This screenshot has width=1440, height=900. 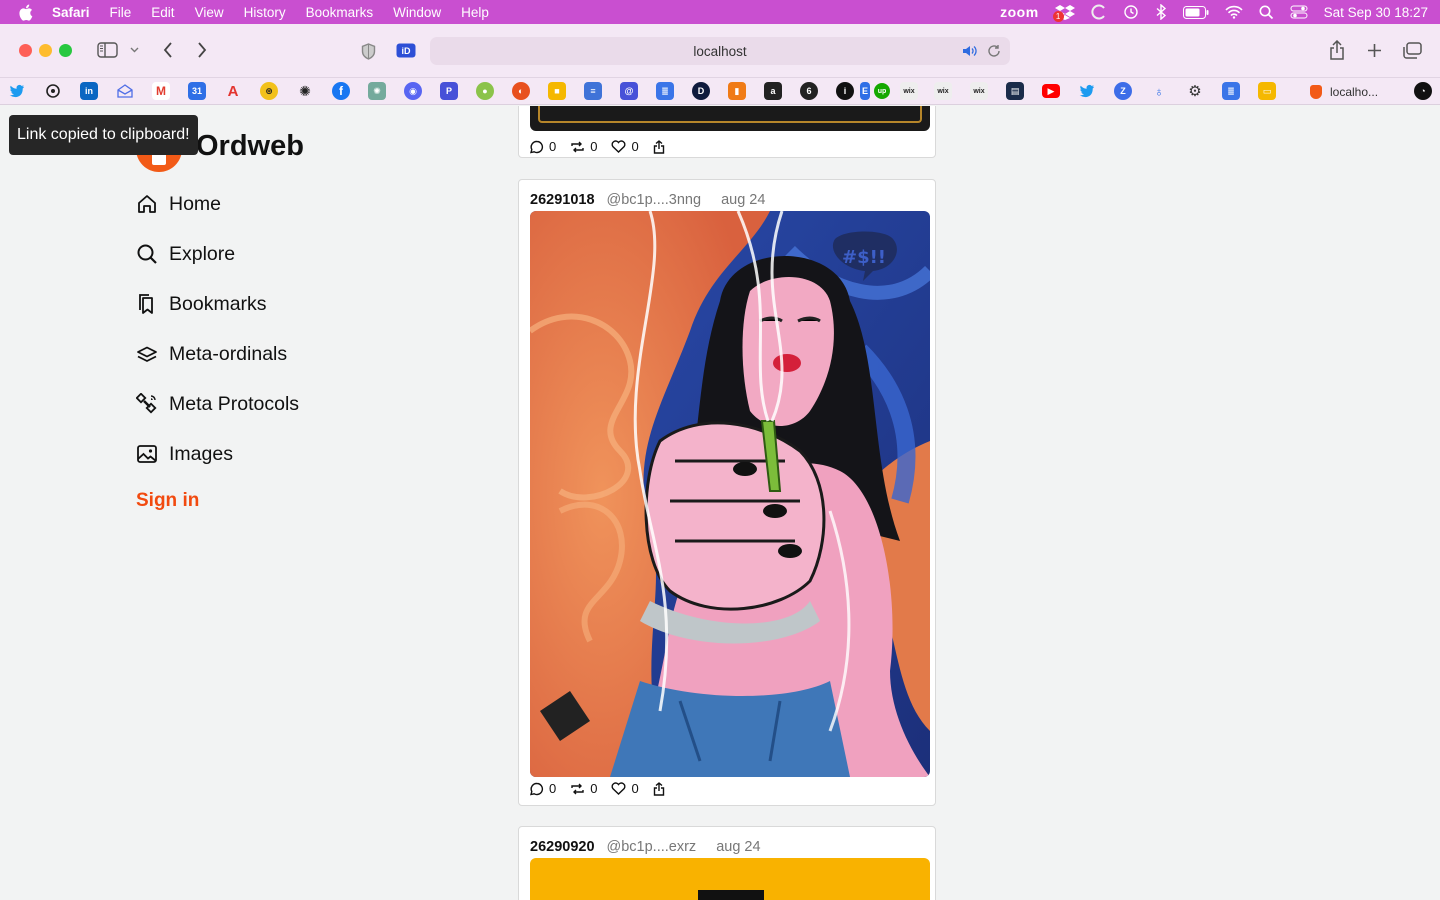 What do you see at coordinates (979, 91) in the screenshot?
I see `wix-favorite-icon-3: wix` at bounding box center [979, 91].